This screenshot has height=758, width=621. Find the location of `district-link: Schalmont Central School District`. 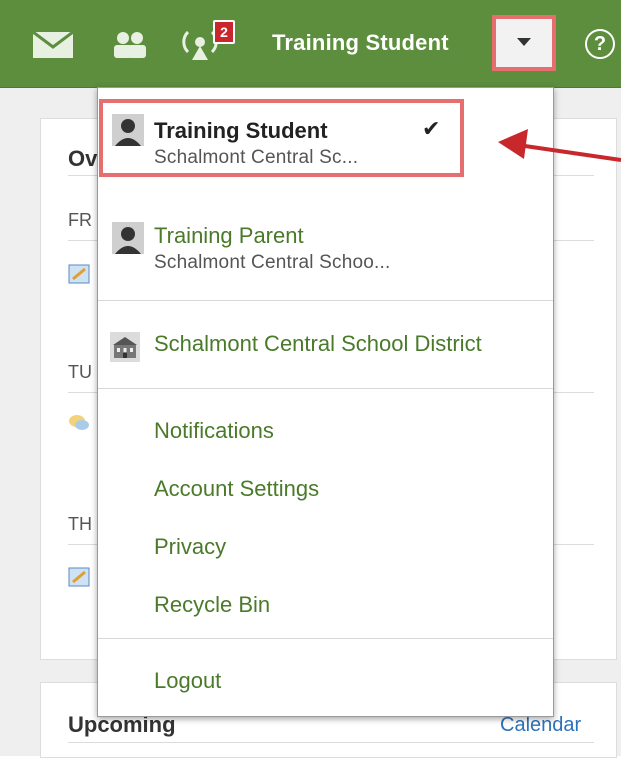

district-link: Schalmont Central School District is located at coordinates (318, 344).